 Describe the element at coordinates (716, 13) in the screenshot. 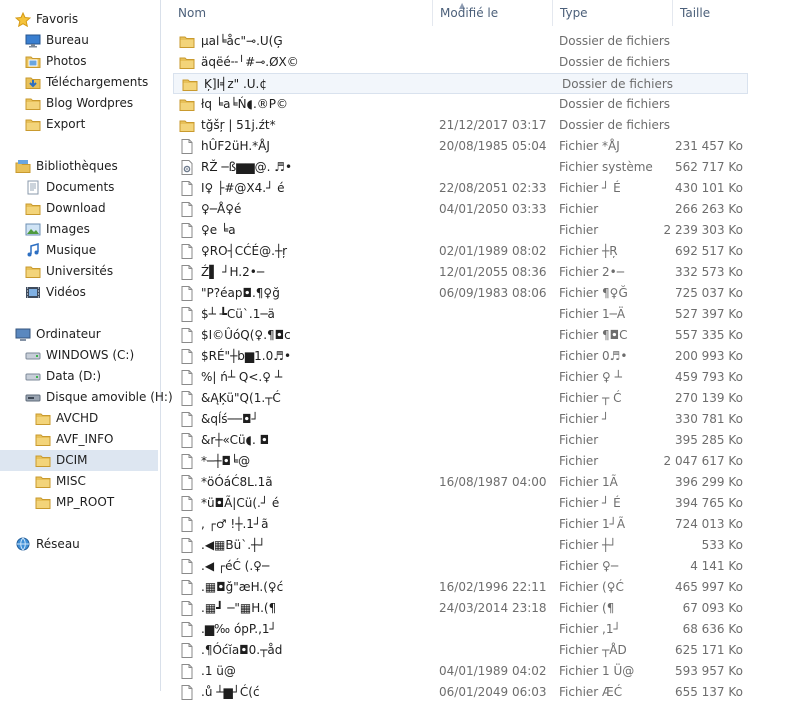

I see `column-header-size: Taille` at that location.